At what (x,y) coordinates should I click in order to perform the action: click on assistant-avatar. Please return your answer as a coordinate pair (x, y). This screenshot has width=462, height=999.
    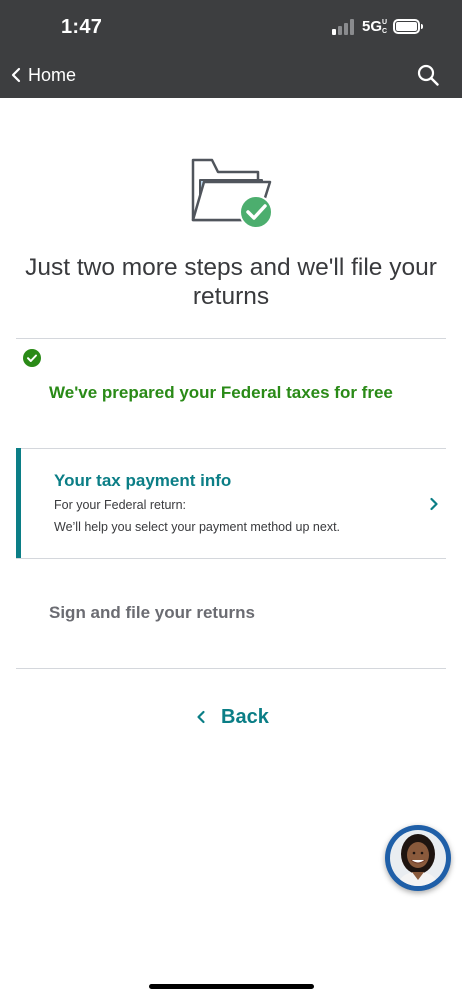
    Looking at the image, I should click on (418, 858).